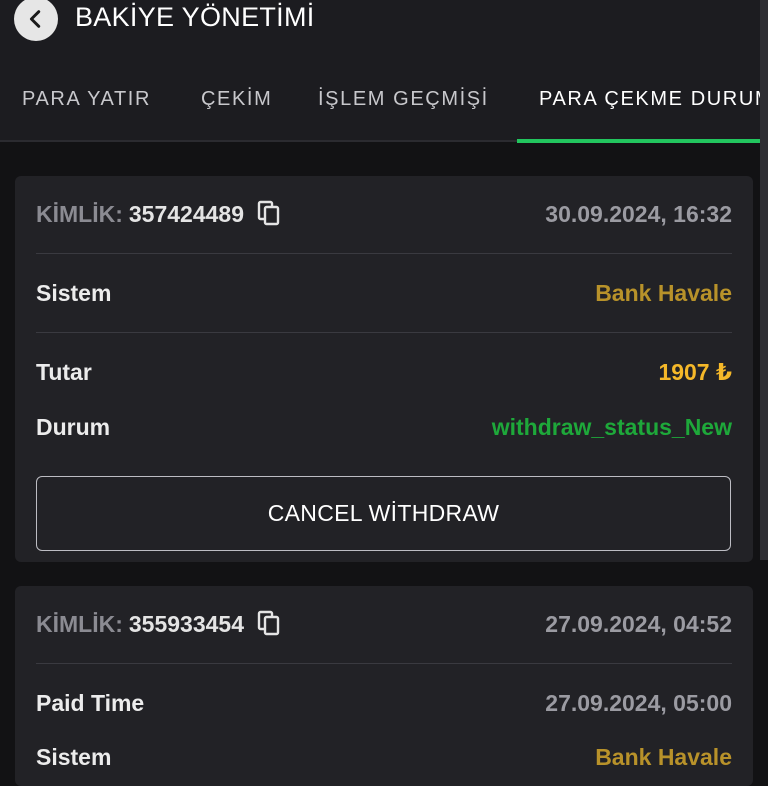 The height and width of the screenshot is (786, 768). Describe the element at coordinates (642, 141) in the screenshot. I see `active-tab-indicator` at that location.